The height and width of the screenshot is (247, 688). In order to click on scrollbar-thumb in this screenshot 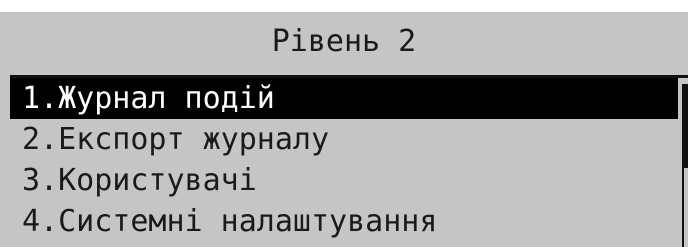, I will do `click(685, 126)`.